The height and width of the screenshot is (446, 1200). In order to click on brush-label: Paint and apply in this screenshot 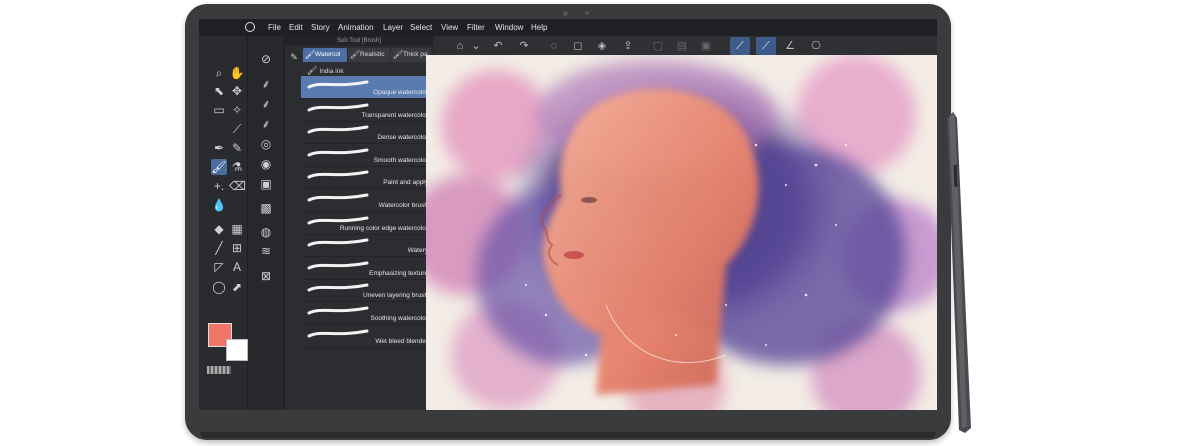, I will do `click(405, 183)`.